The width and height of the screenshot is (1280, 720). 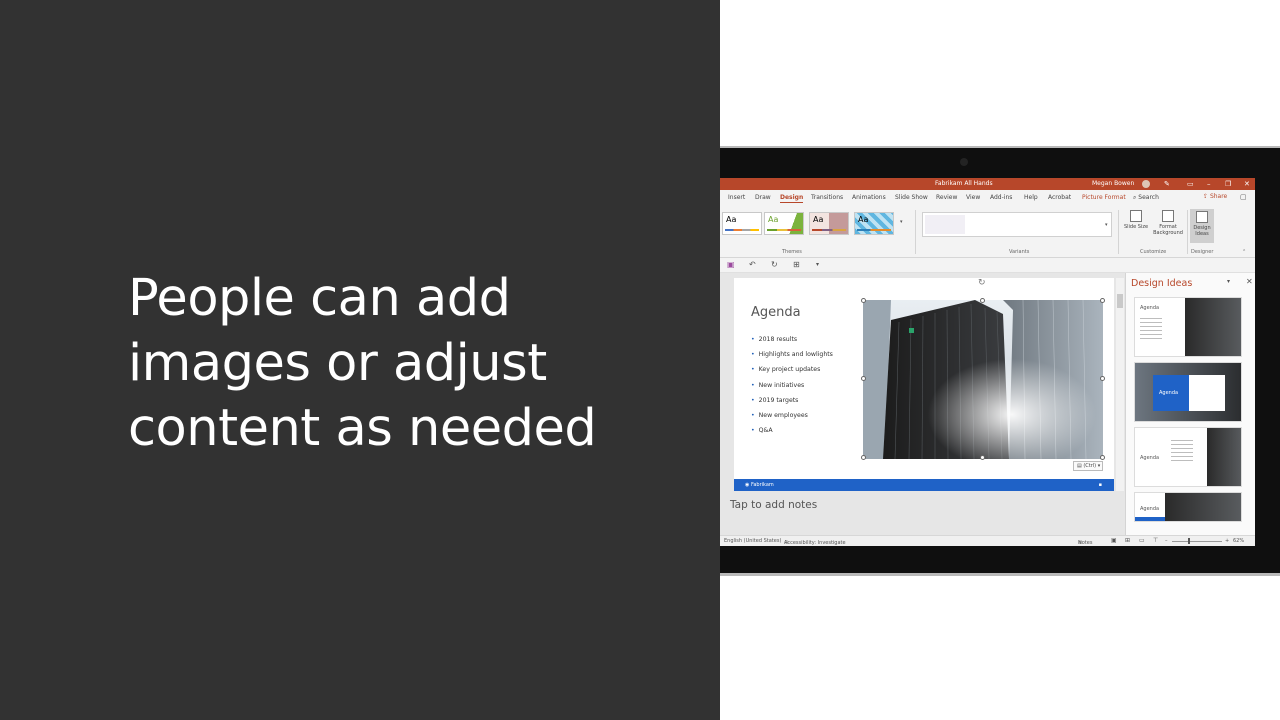 What do you see at coordinates (731, 264) in the screenshot?
I see `save-icon: ▣` at bounding box center [731, 264].